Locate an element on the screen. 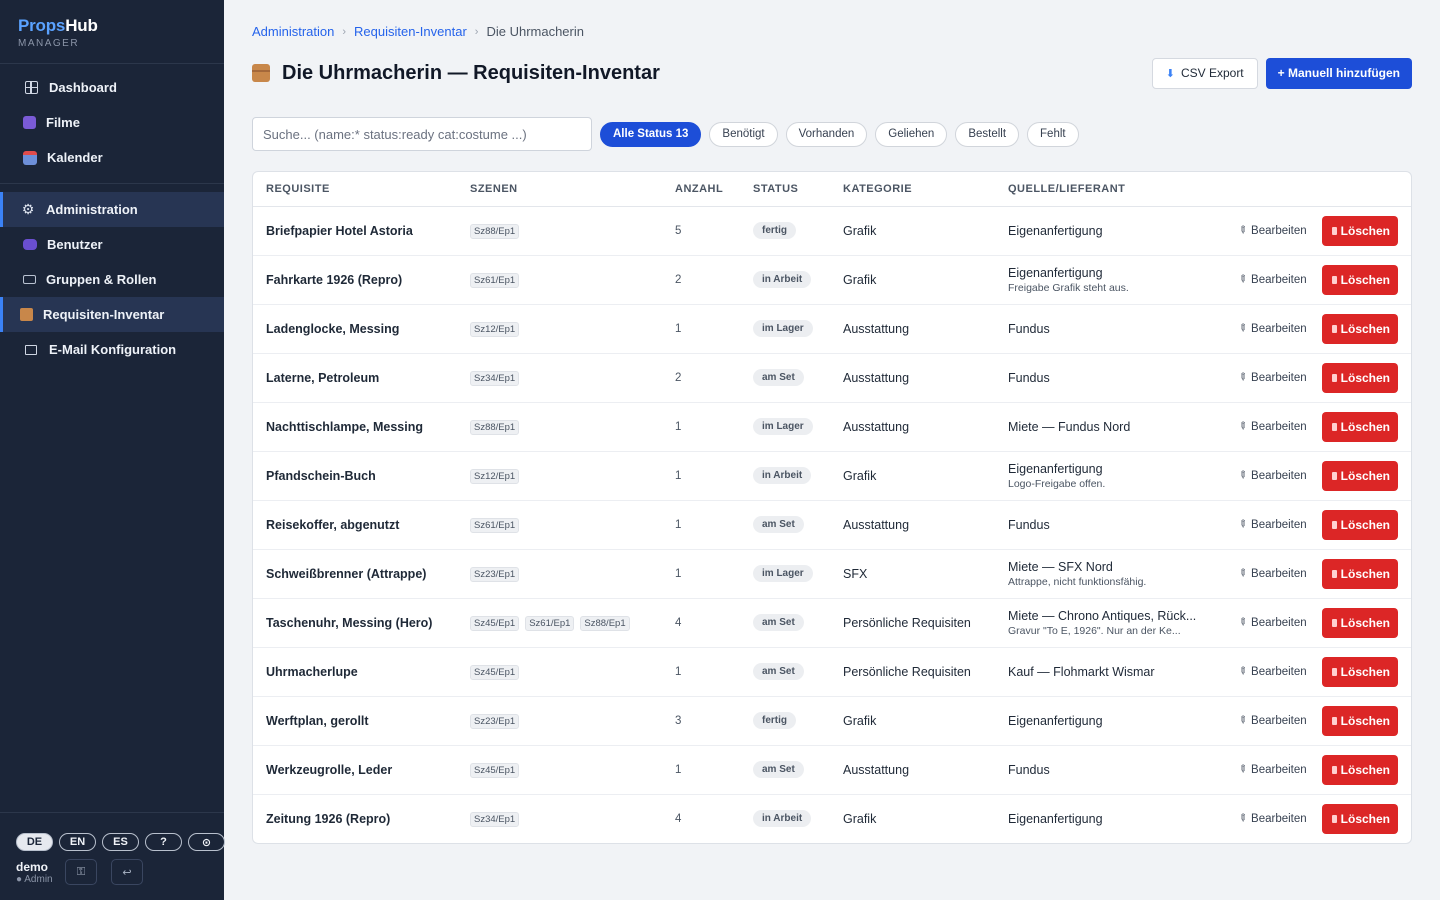  column-header-quelle: QUELLE/LIEFERANT is located at coordinates (1110, 189).